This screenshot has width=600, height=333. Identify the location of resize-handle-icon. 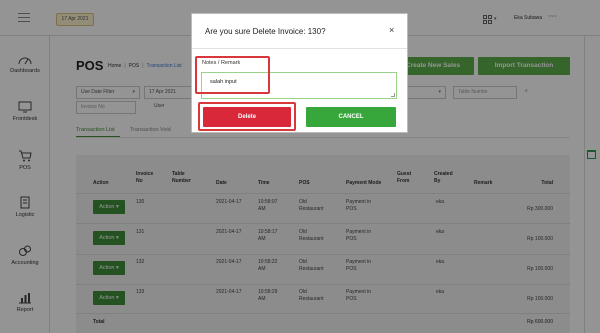
(393, 95).